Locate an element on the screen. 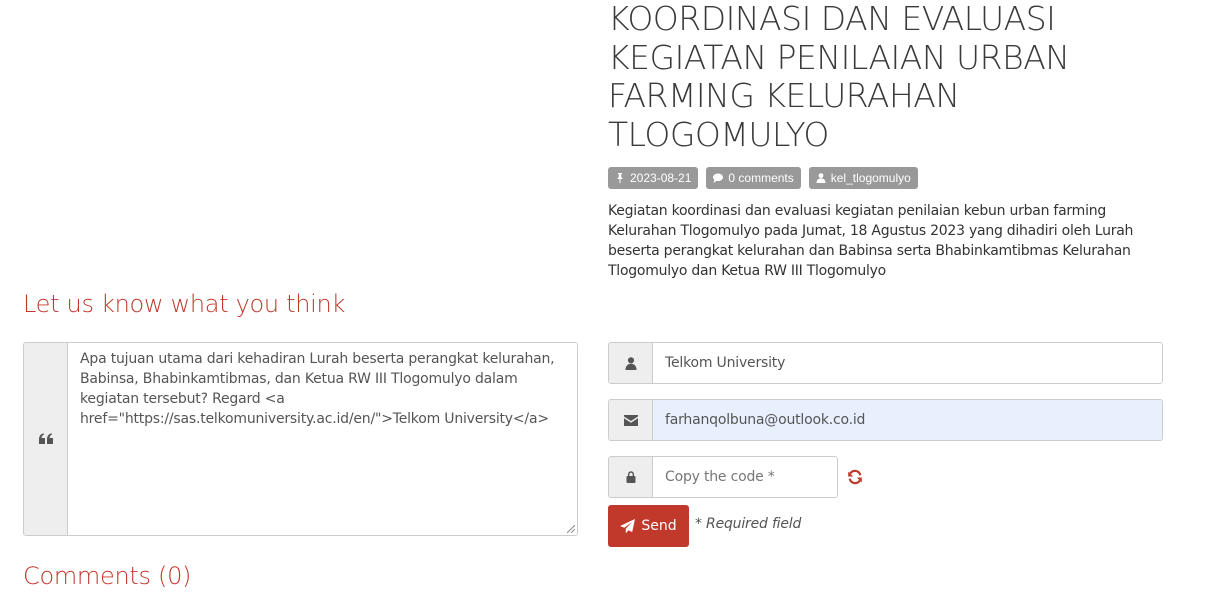 The image size is (1210, 607). send-button: Send is located at coordinates (648, 526).